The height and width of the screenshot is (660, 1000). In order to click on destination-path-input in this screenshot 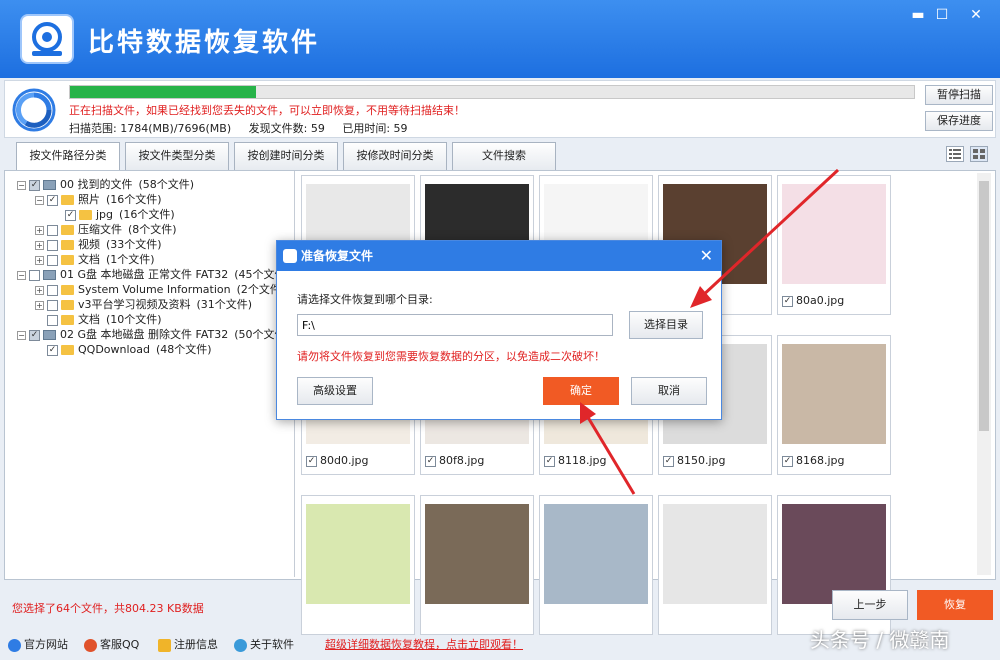, I will do `click(455, 325)`.